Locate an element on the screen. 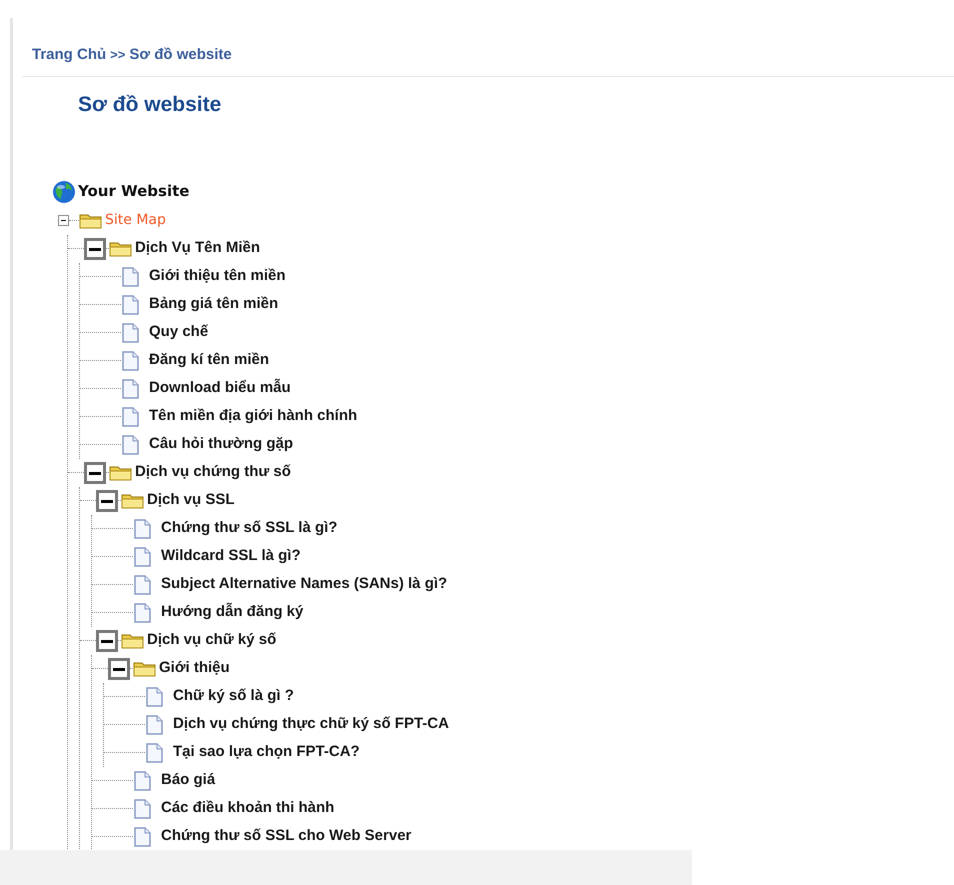  sitemap-link: Báo giá is located at coordinates (188, 780).